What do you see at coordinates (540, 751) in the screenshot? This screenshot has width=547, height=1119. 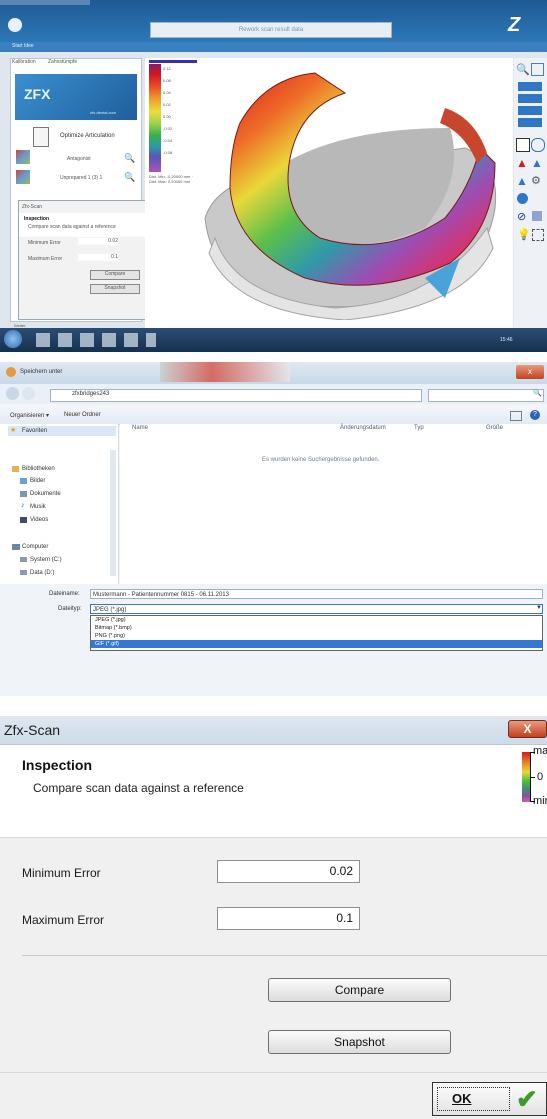 I see `scale-max-label: max` at bounding box center [540, 751].